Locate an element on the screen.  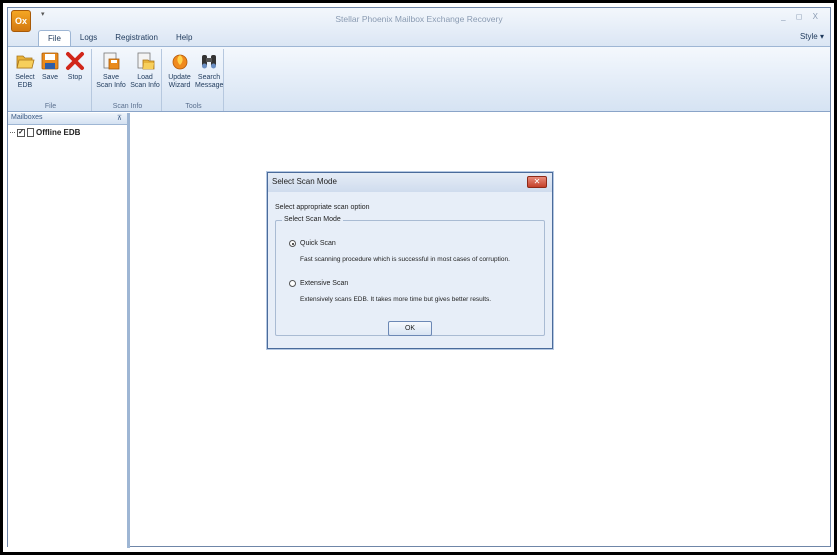
dialog-title-bar: Select Scan Mode ✕ is located at coordinates (410, 182).